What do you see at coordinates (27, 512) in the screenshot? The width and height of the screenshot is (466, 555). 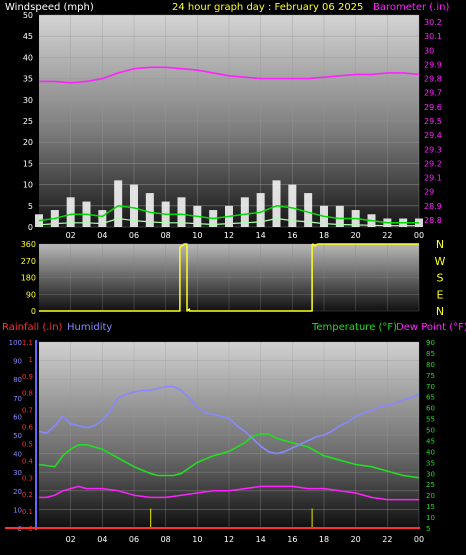 I see `rainfall-tick-label: 0.1` at bounding box center [27, 512].